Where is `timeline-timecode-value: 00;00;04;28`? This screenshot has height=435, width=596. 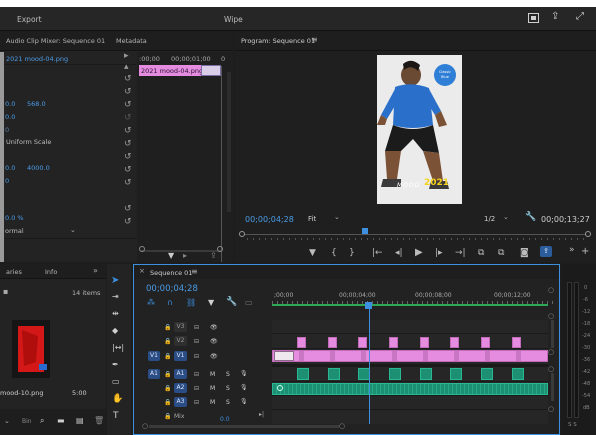
timeline-timecode-value: 00;00;04;28 is located at coordinates (172, 289).